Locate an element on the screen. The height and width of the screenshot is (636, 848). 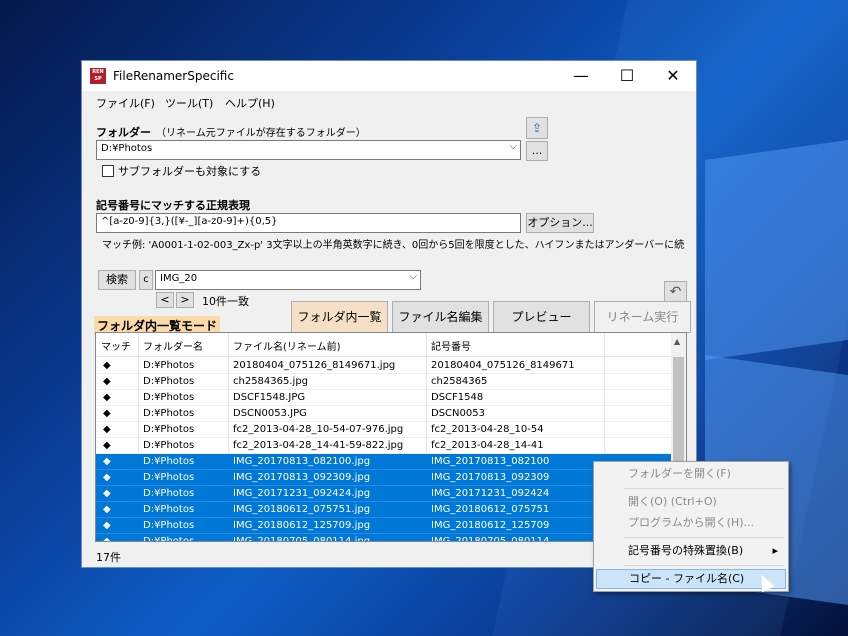
item-count: 17件 is located at coordinates (108, 557).